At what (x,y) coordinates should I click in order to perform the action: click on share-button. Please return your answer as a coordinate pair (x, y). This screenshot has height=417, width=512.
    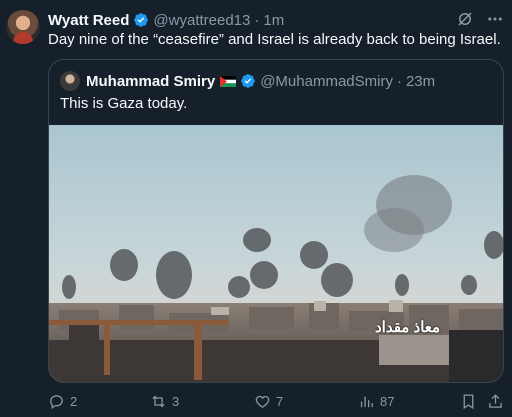
    Looking at the image, I should click on (495, 401).